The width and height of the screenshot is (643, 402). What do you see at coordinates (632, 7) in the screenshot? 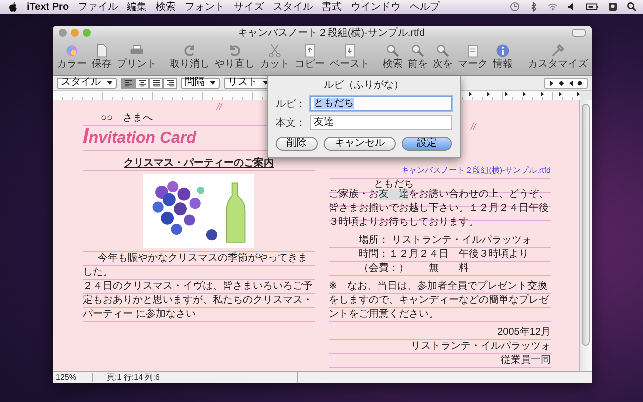
I see `search-icon` at bounding box center [632, 7].